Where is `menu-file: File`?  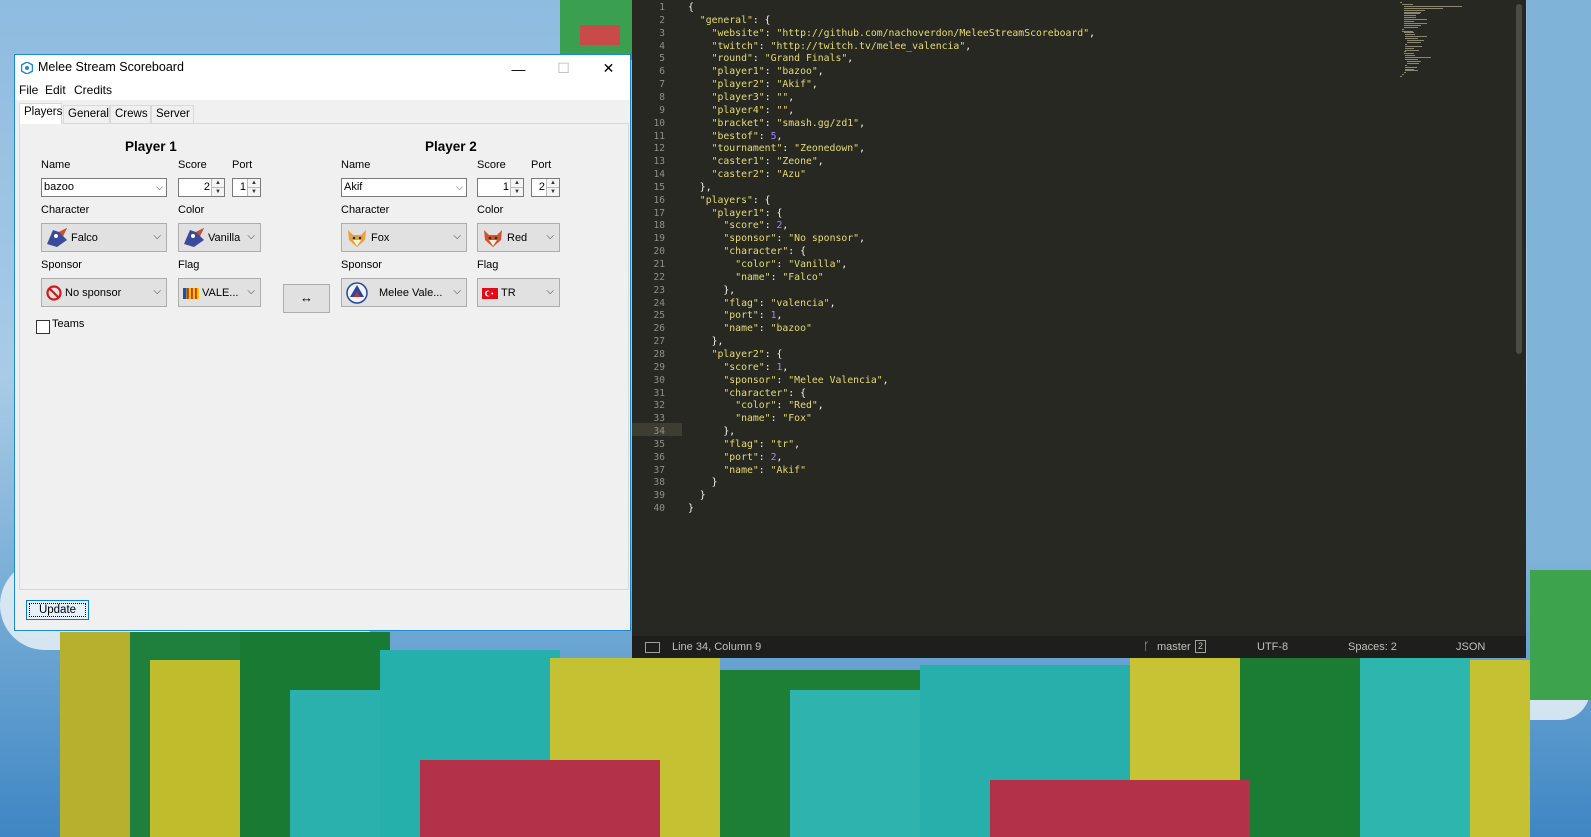
menu-file: File is located at coordinates (28, 90).